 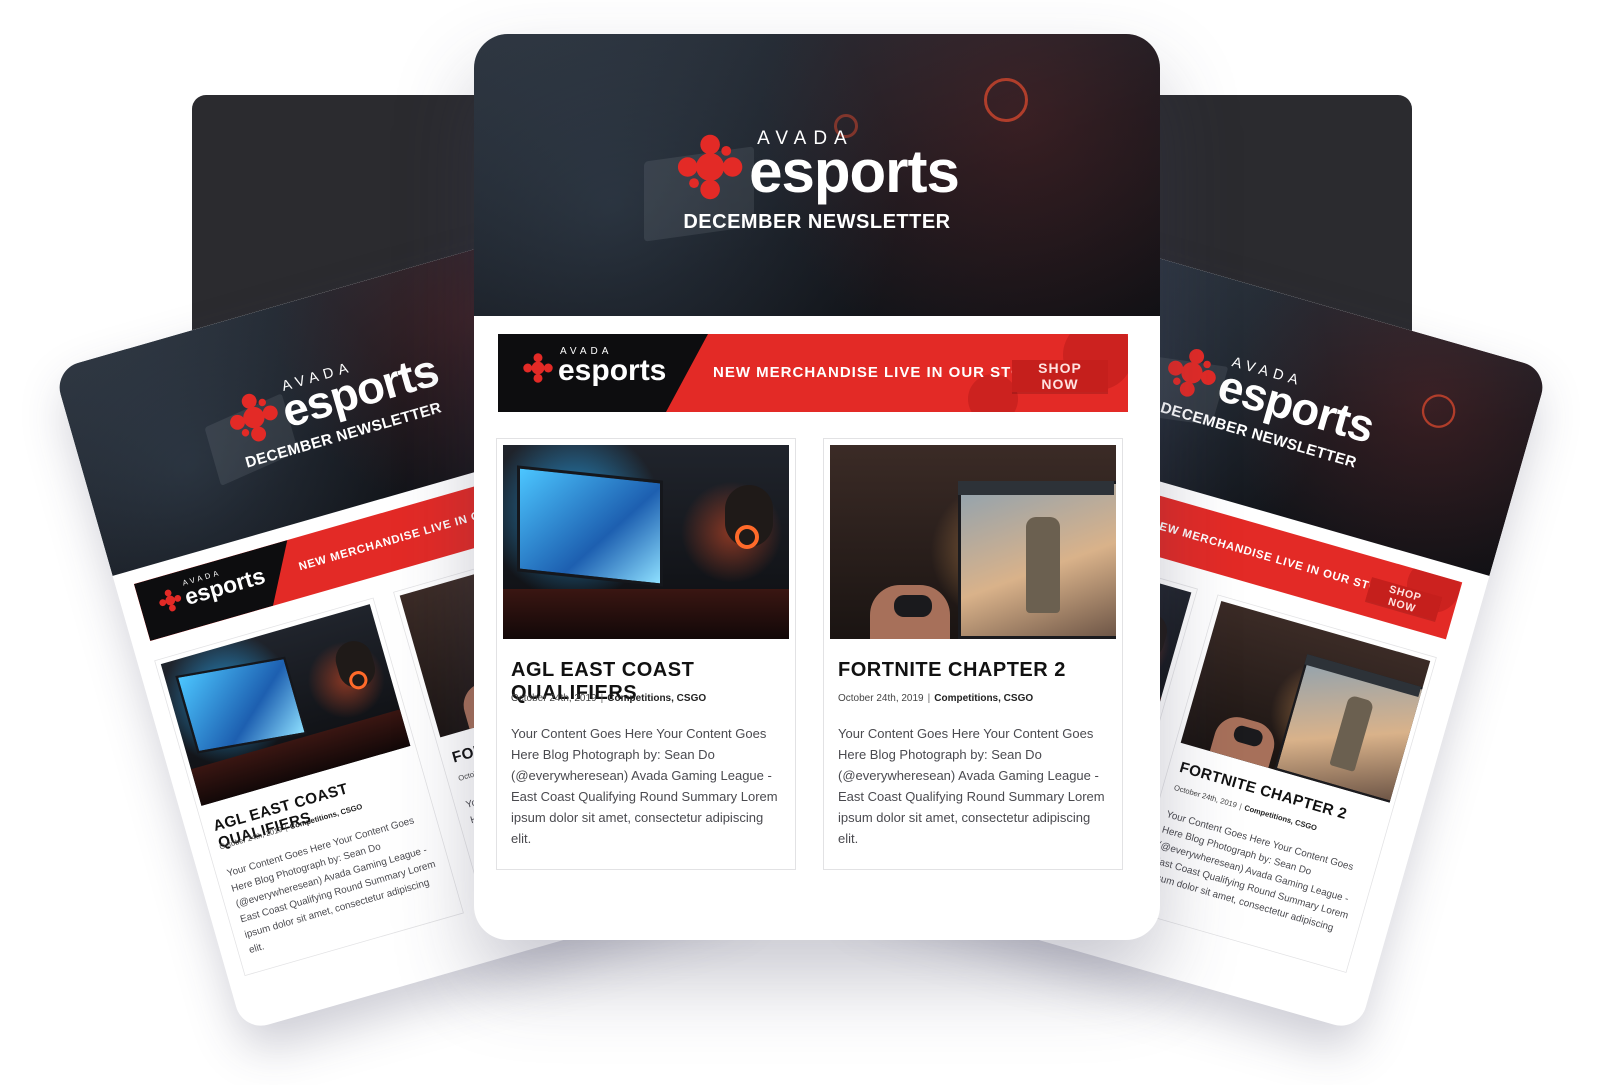 What do you see at coordinates (1060, 376) in the screenshot?
I see `shop-now-button: SHOP NOW` at bounding box center [1060, 376].